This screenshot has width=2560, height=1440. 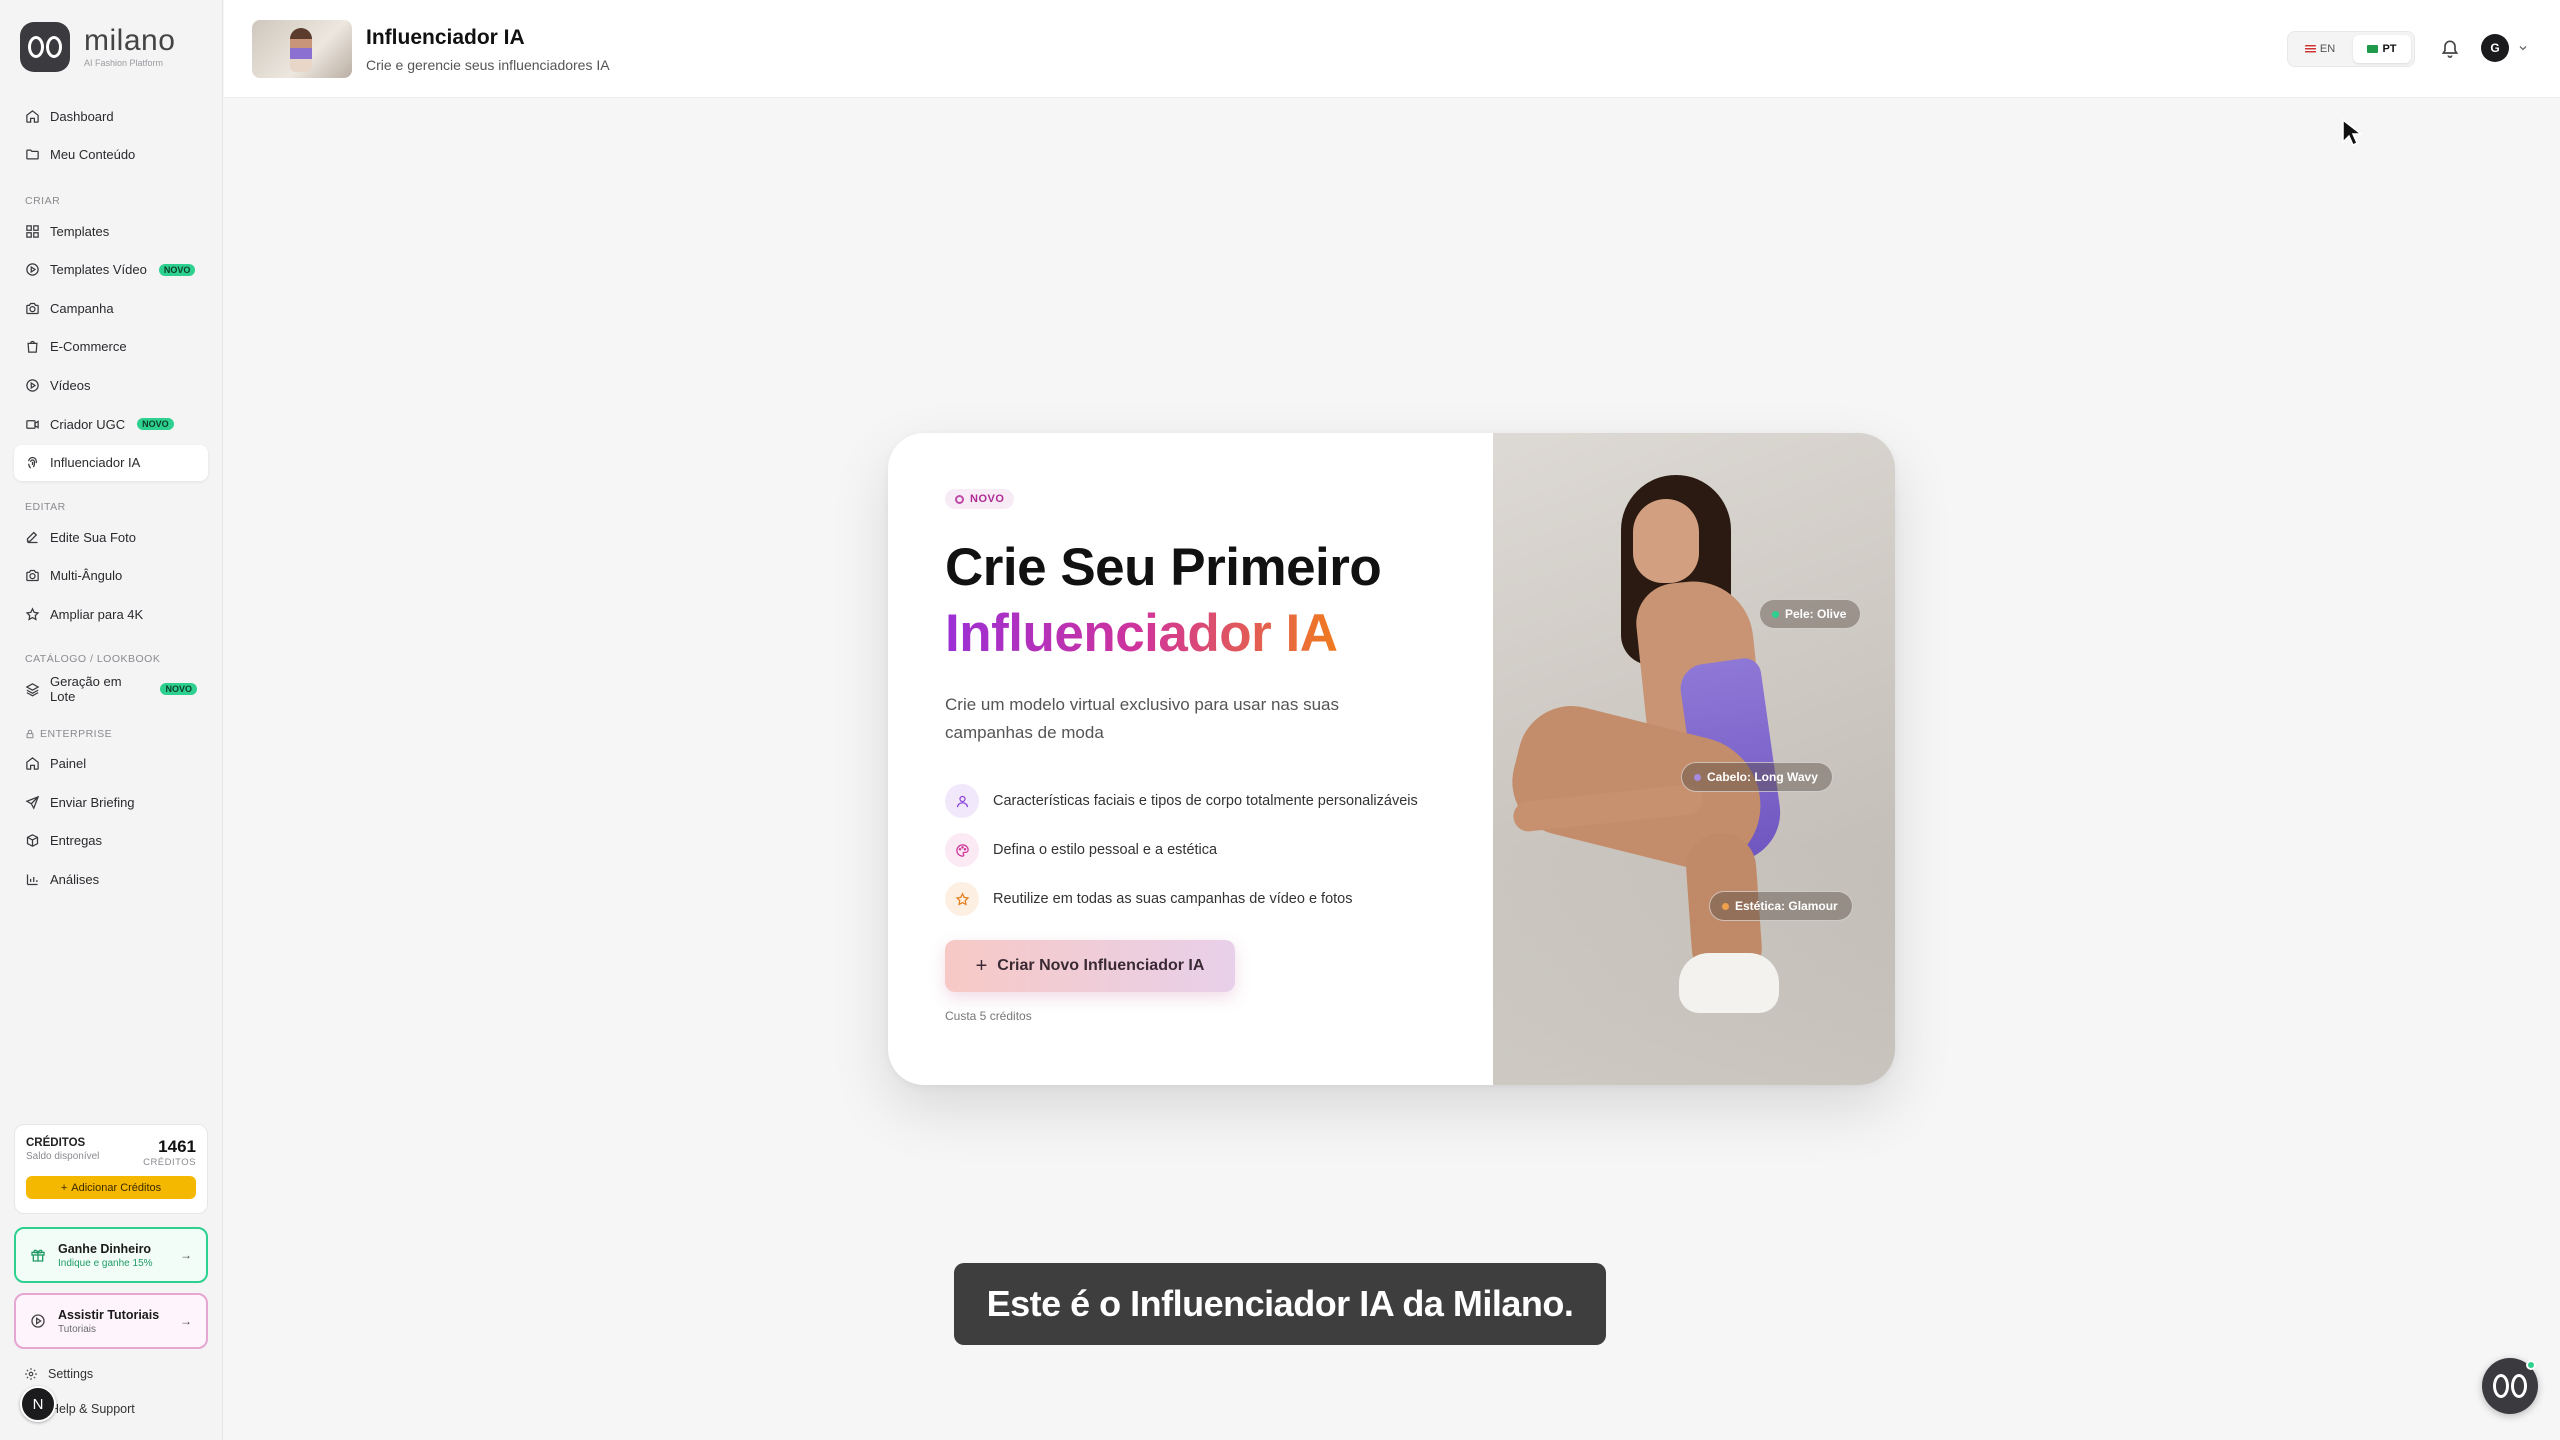 I want to click on earn-money-subtitle: Indique e ganhe 15%, so click(x=105, y=1263).